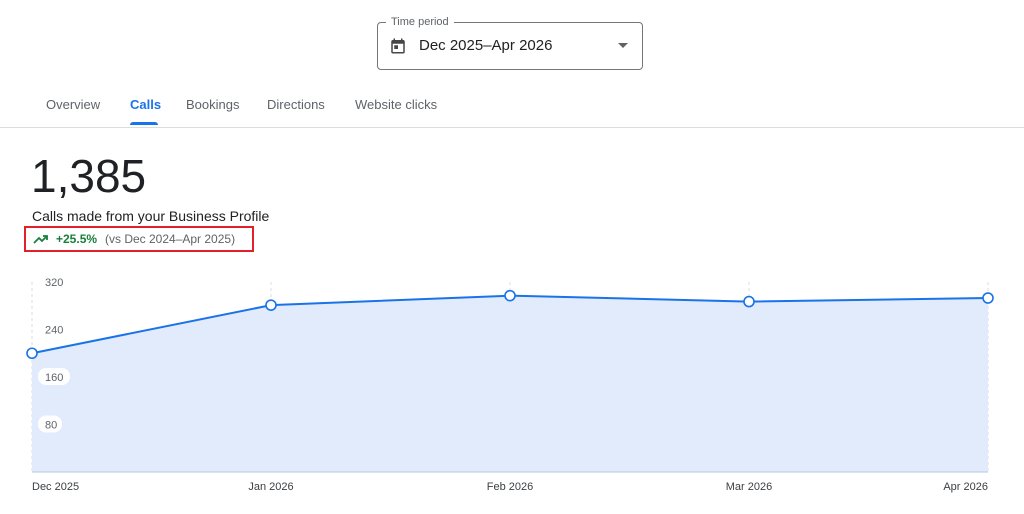  I want to click on x-tick-label: Feb 2026, so click(510, 487).